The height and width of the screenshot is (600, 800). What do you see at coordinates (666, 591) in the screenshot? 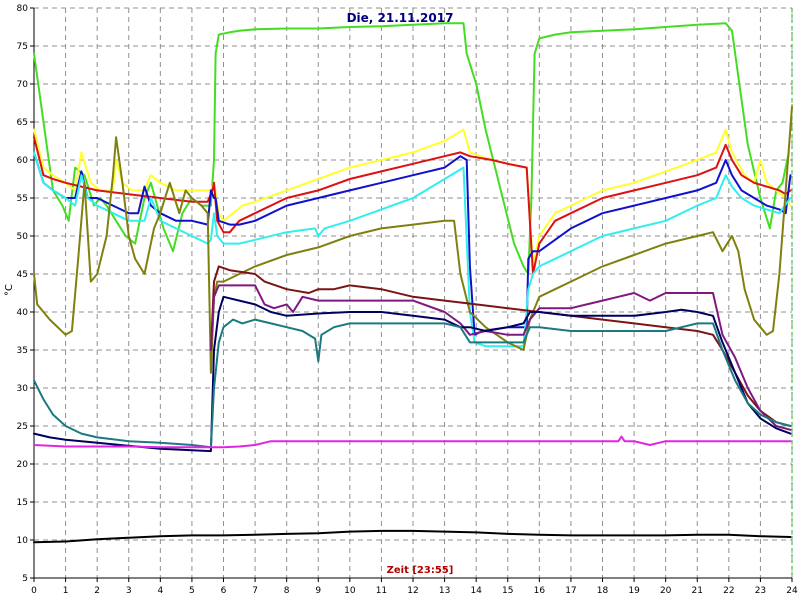
I see `x-tick-label: 20` at bounding box center [666, 591].